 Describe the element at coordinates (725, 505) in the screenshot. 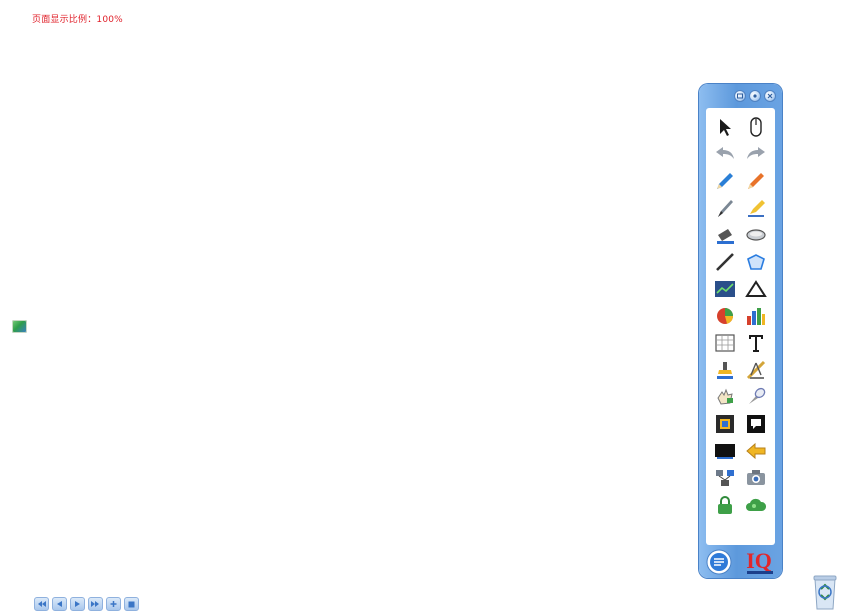

I see `lock-icon` at that location.